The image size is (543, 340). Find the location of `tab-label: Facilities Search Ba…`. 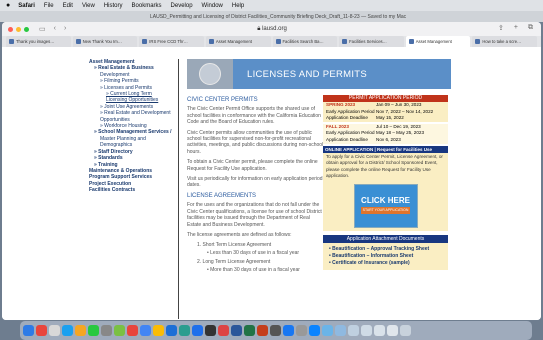

tab-label: Facilities Search Ba… is located at coordinates (303, 41).